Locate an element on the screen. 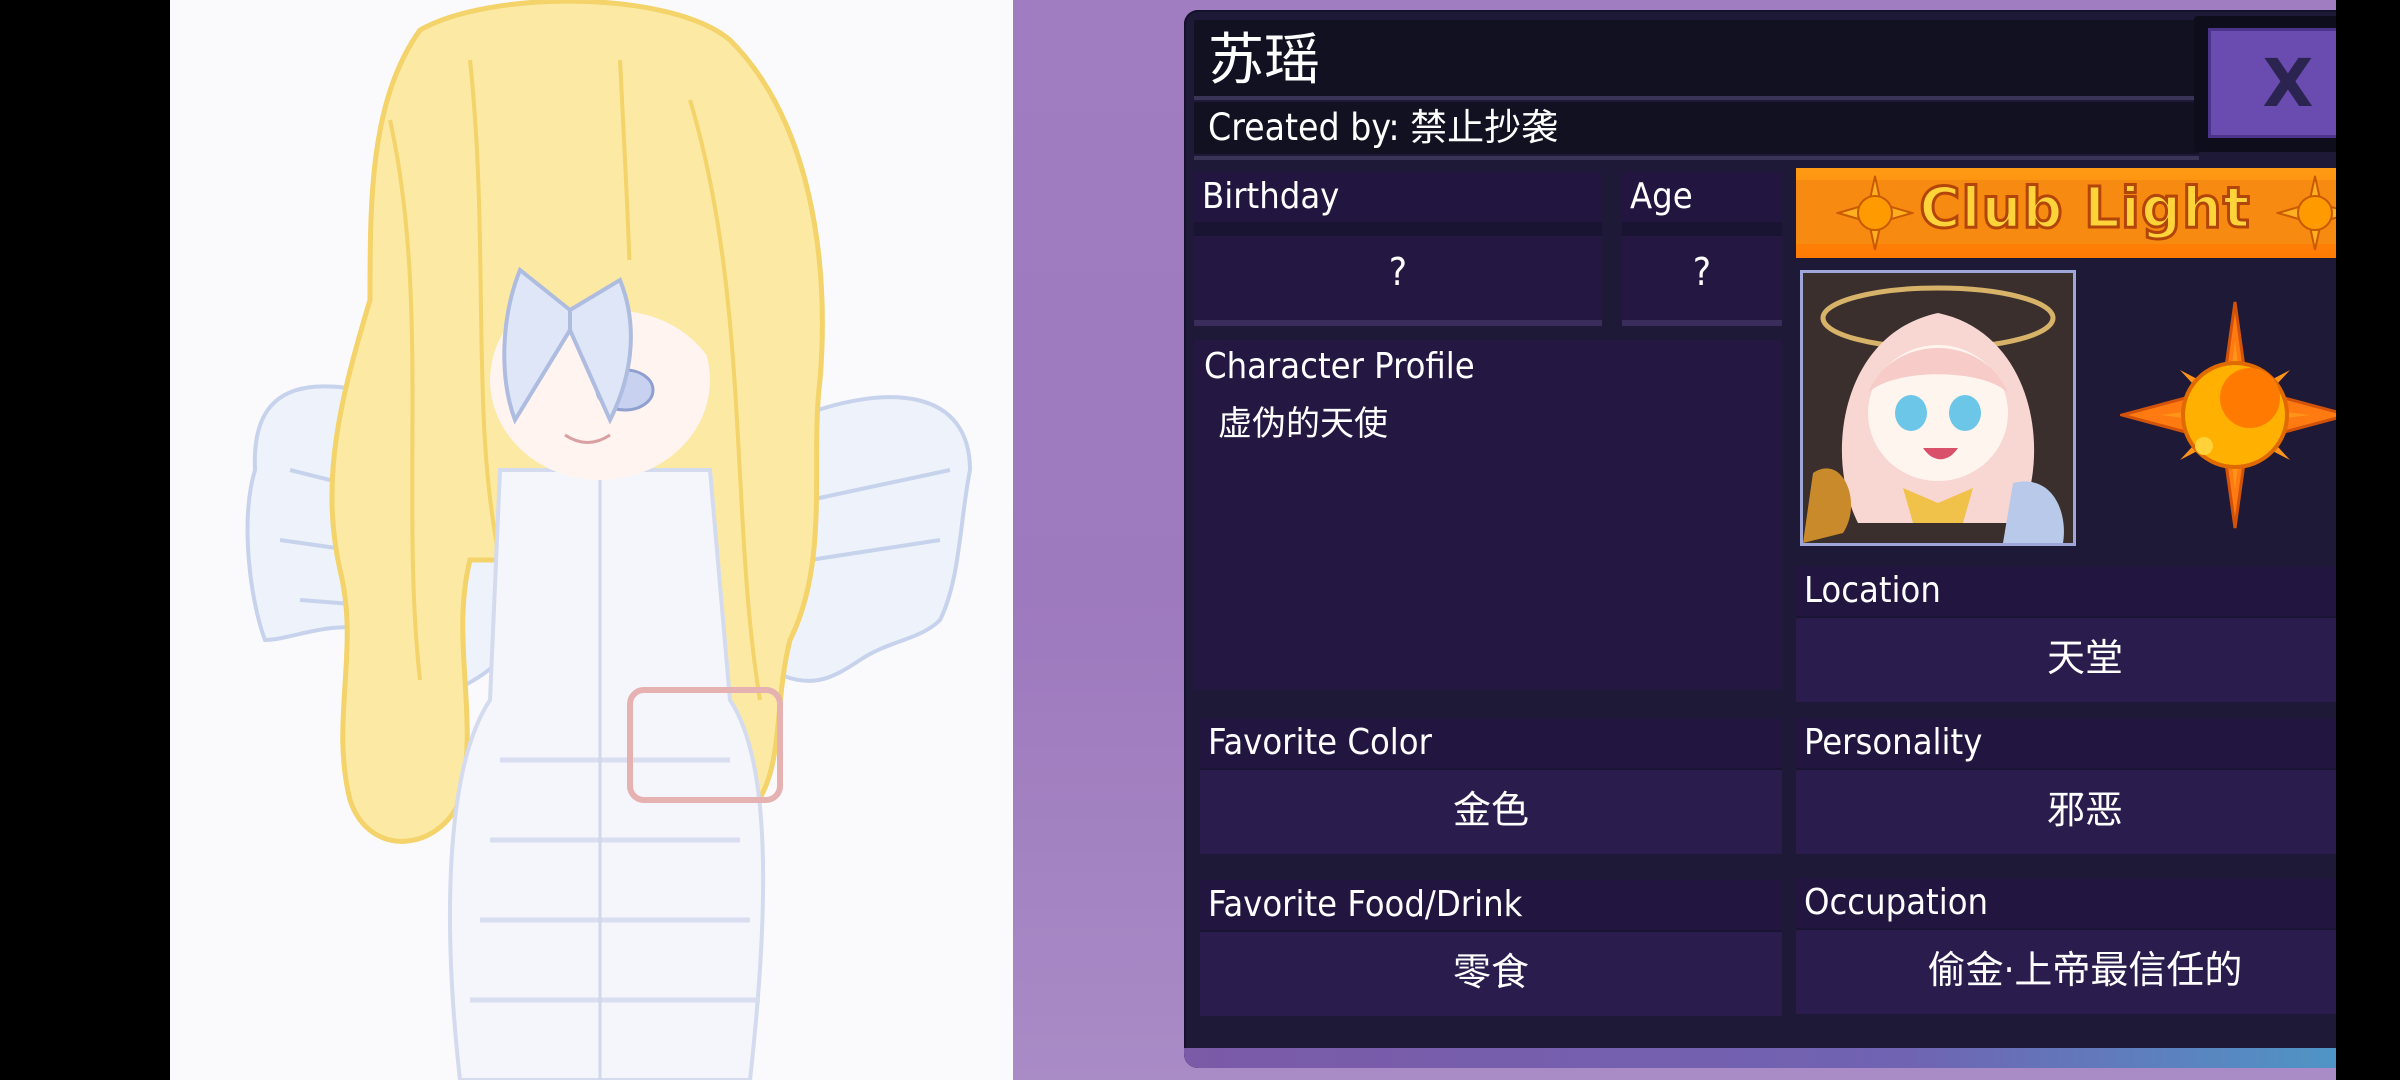  dress is located at coordinates (607, 774).